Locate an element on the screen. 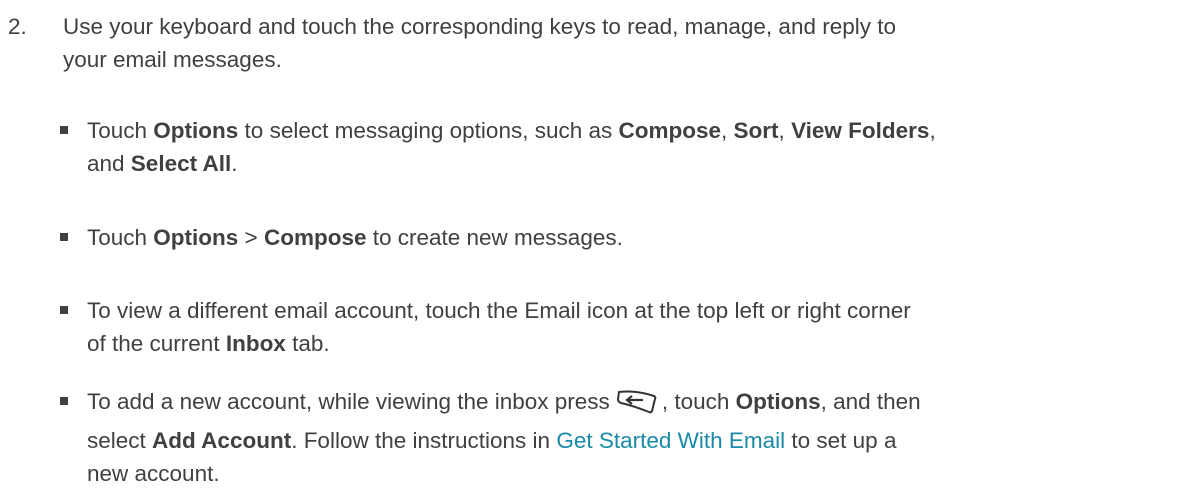 The image size is (1194, 499). text: to create new messages. is located at coordinates (494, 237).